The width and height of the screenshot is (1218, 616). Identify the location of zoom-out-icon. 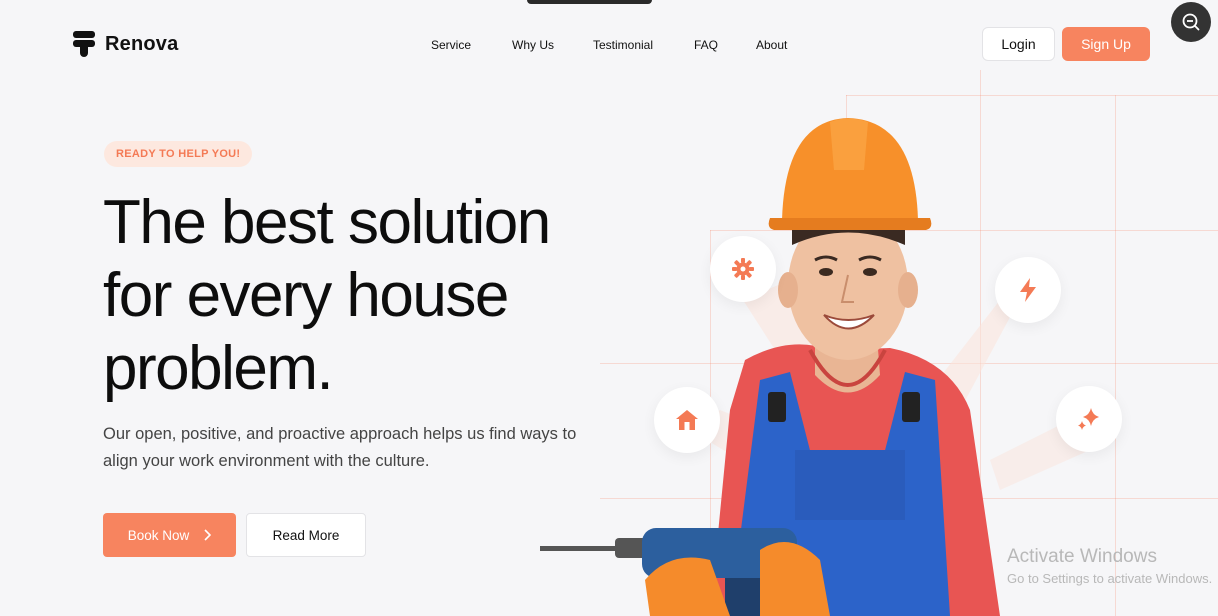
(1191, 22).